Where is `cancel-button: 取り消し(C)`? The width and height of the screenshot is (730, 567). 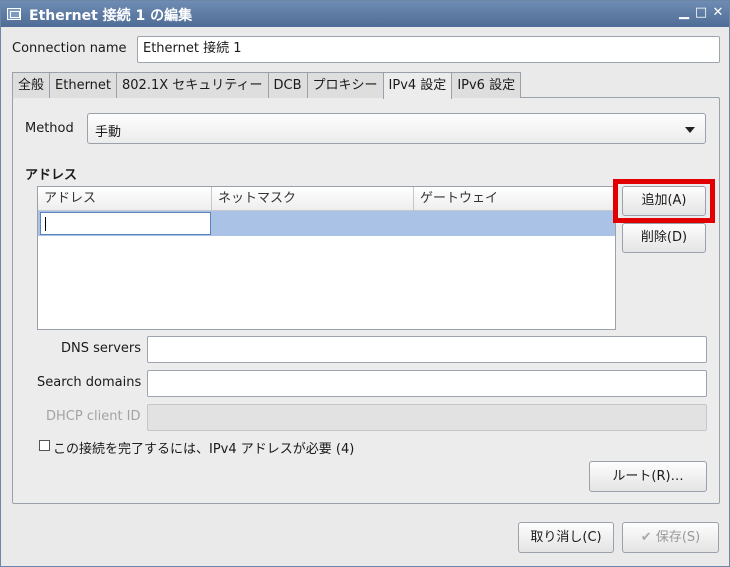 cancel-button: 取り消し(C) is located at coordinates (566, 537).